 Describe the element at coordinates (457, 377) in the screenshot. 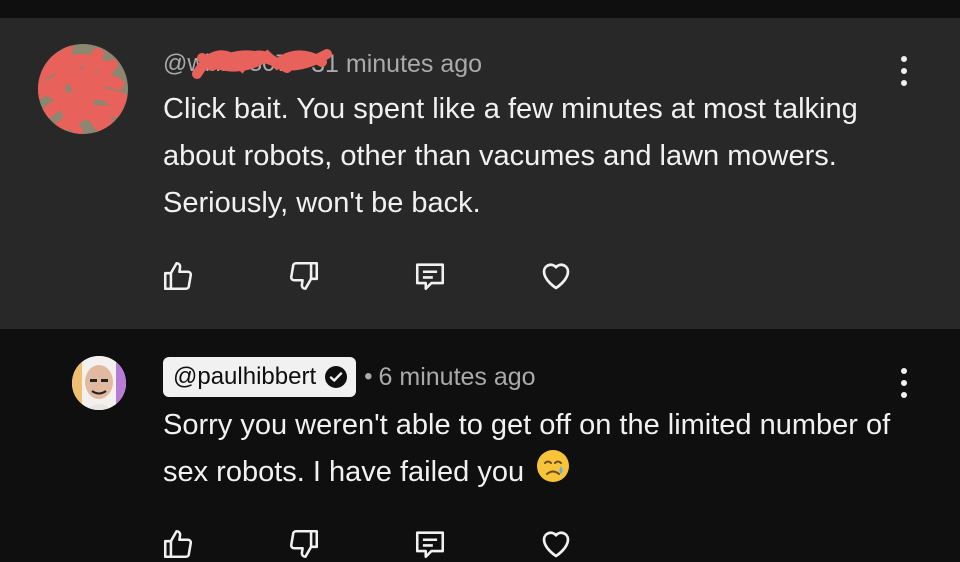

I see `timestamp: 6 minutes ago` at that location.